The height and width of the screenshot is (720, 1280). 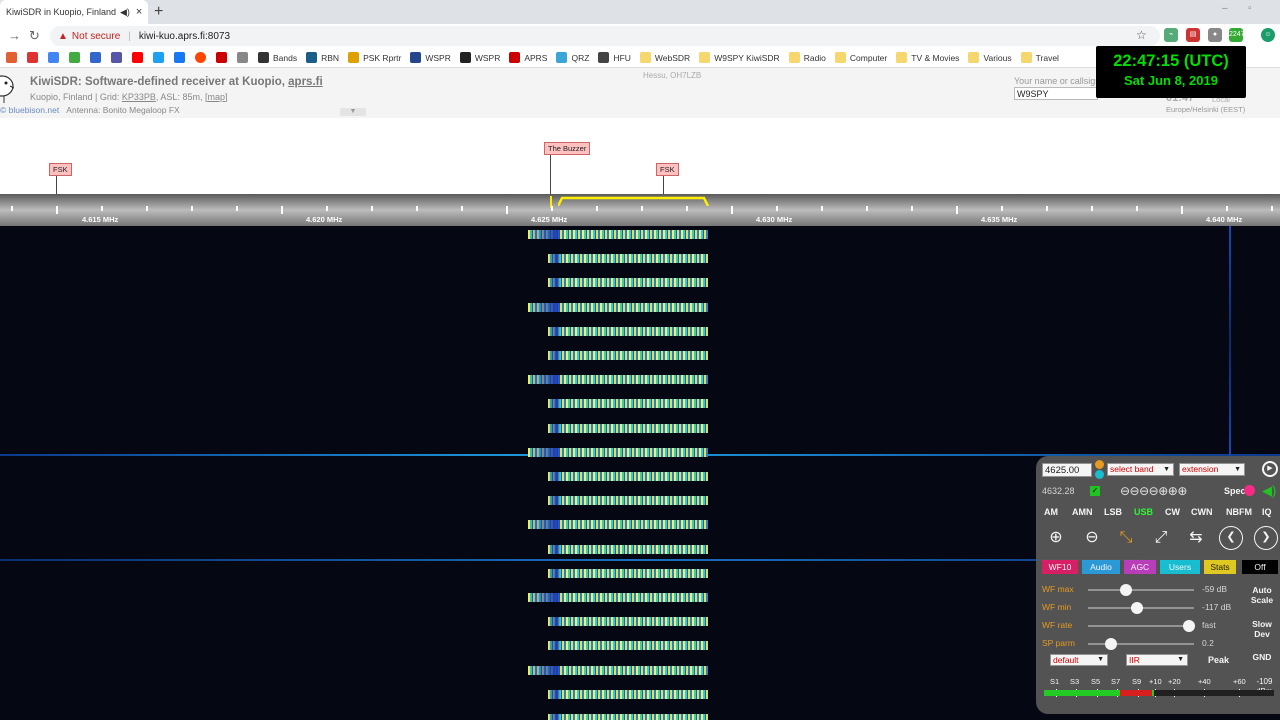 I want to click on maximize-icon: ▫, so click(x=1250, y=8).